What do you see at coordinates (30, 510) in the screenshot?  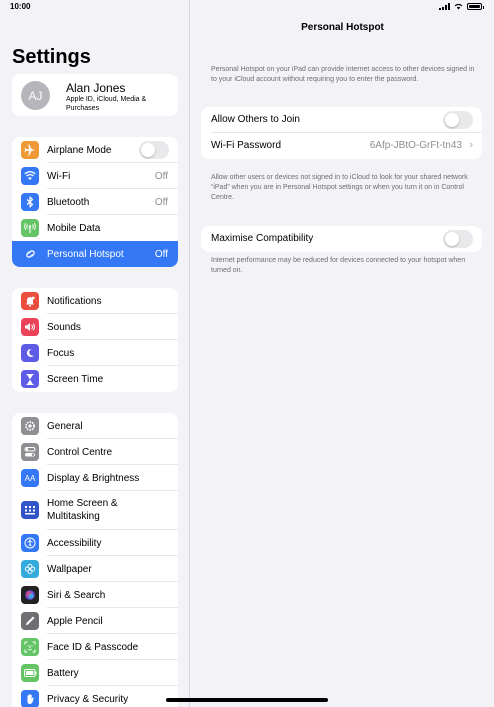 I see `grid-icon` at bounding box center [30, 510].